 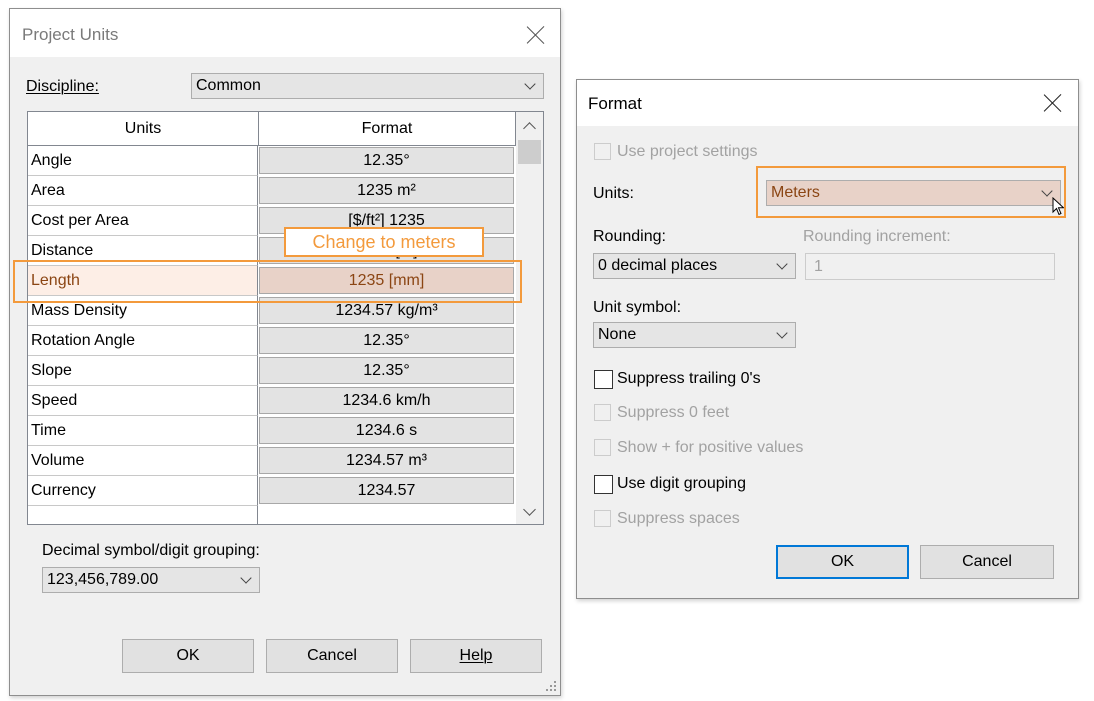 What do you see at coordinates (386, 490) in the screenshot?
I see `format-cell-button: 1234.57` at bounding box center [386, 490].